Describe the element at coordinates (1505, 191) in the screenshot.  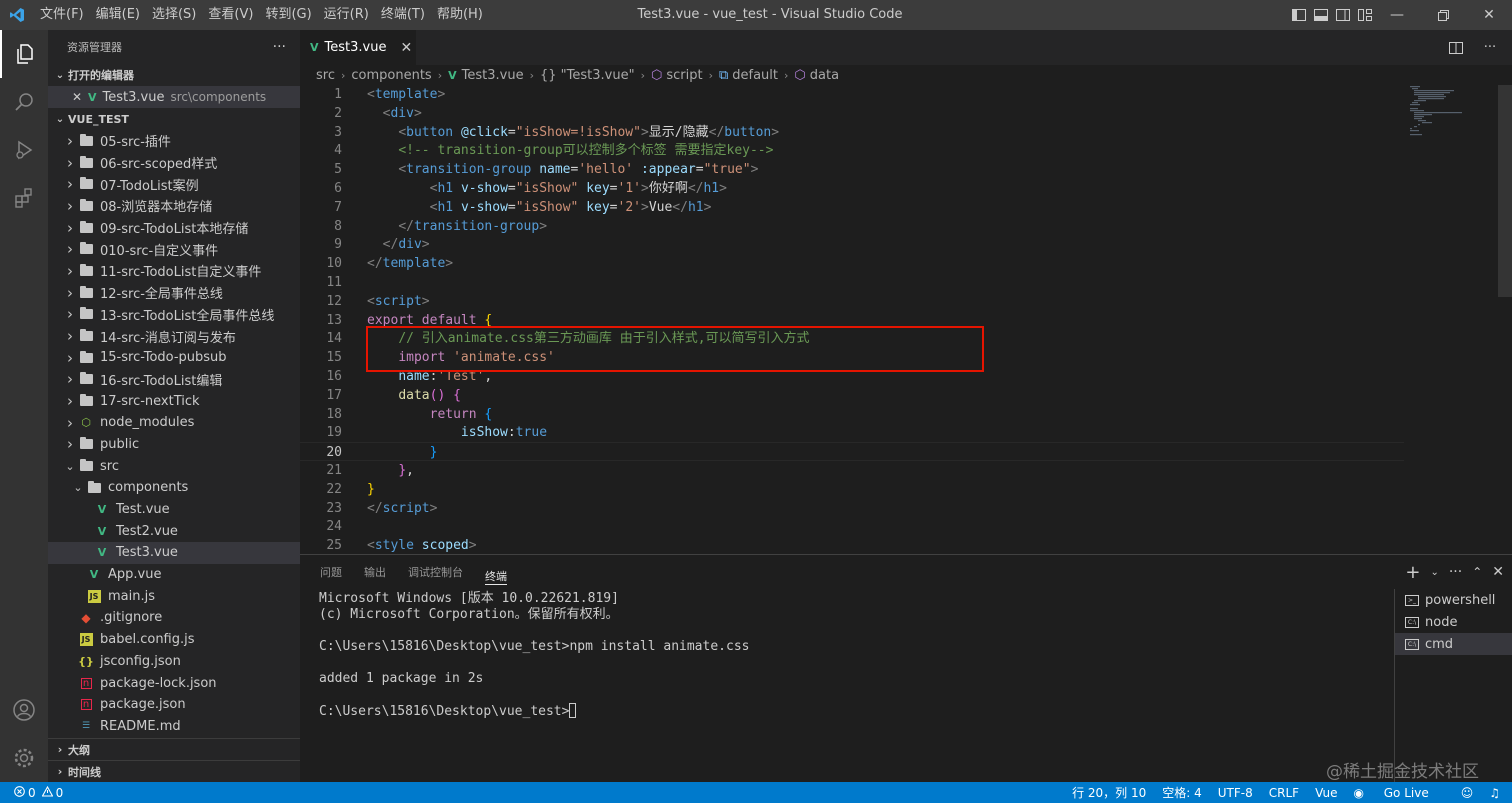
I see `editor-scrollbar` at that location.